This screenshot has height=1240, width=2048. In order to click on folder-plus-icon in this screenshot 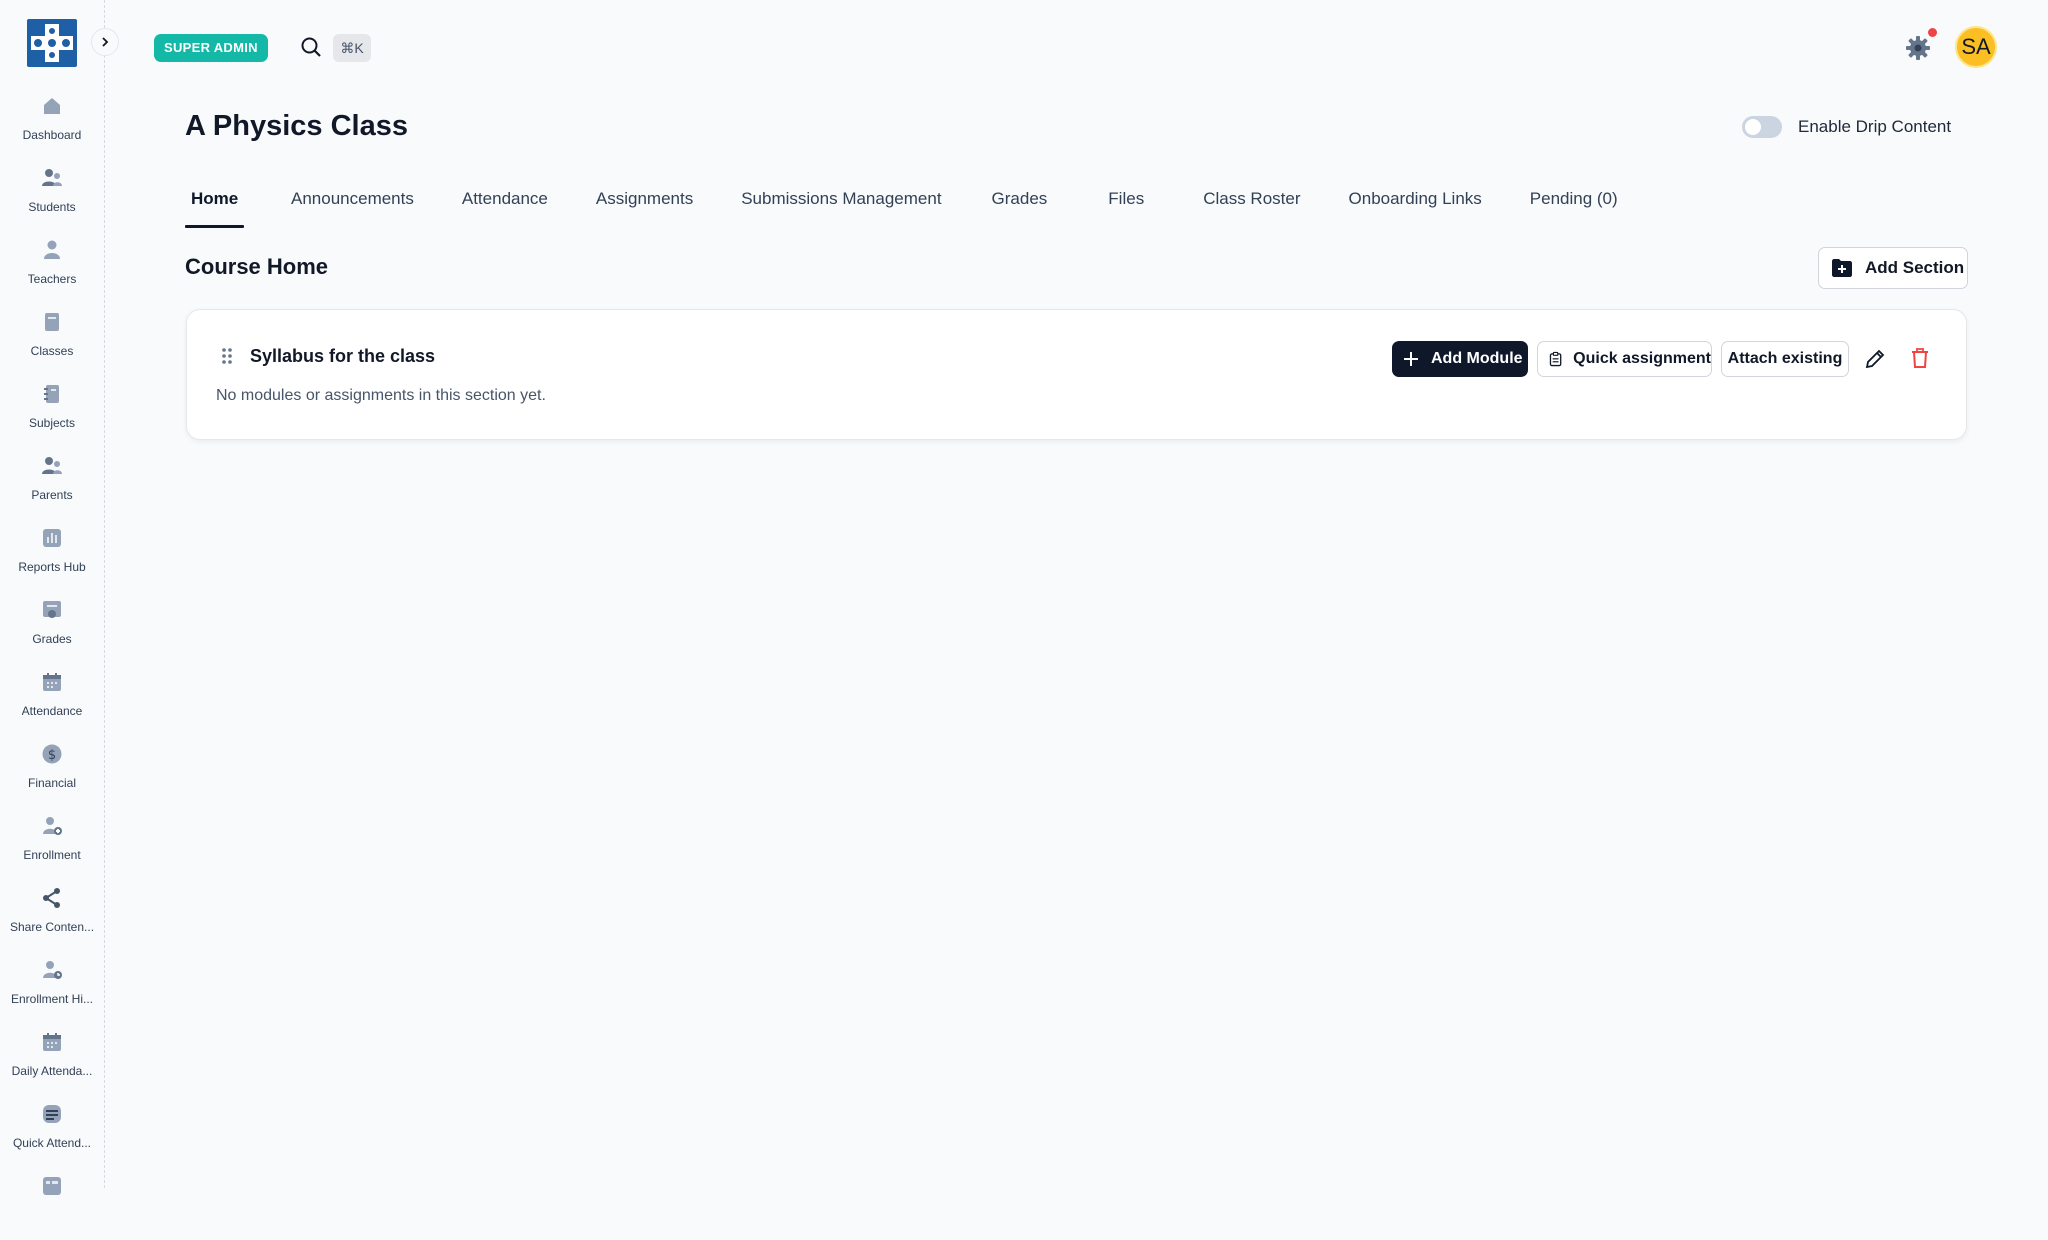, I will do `click(1842, 268)`.